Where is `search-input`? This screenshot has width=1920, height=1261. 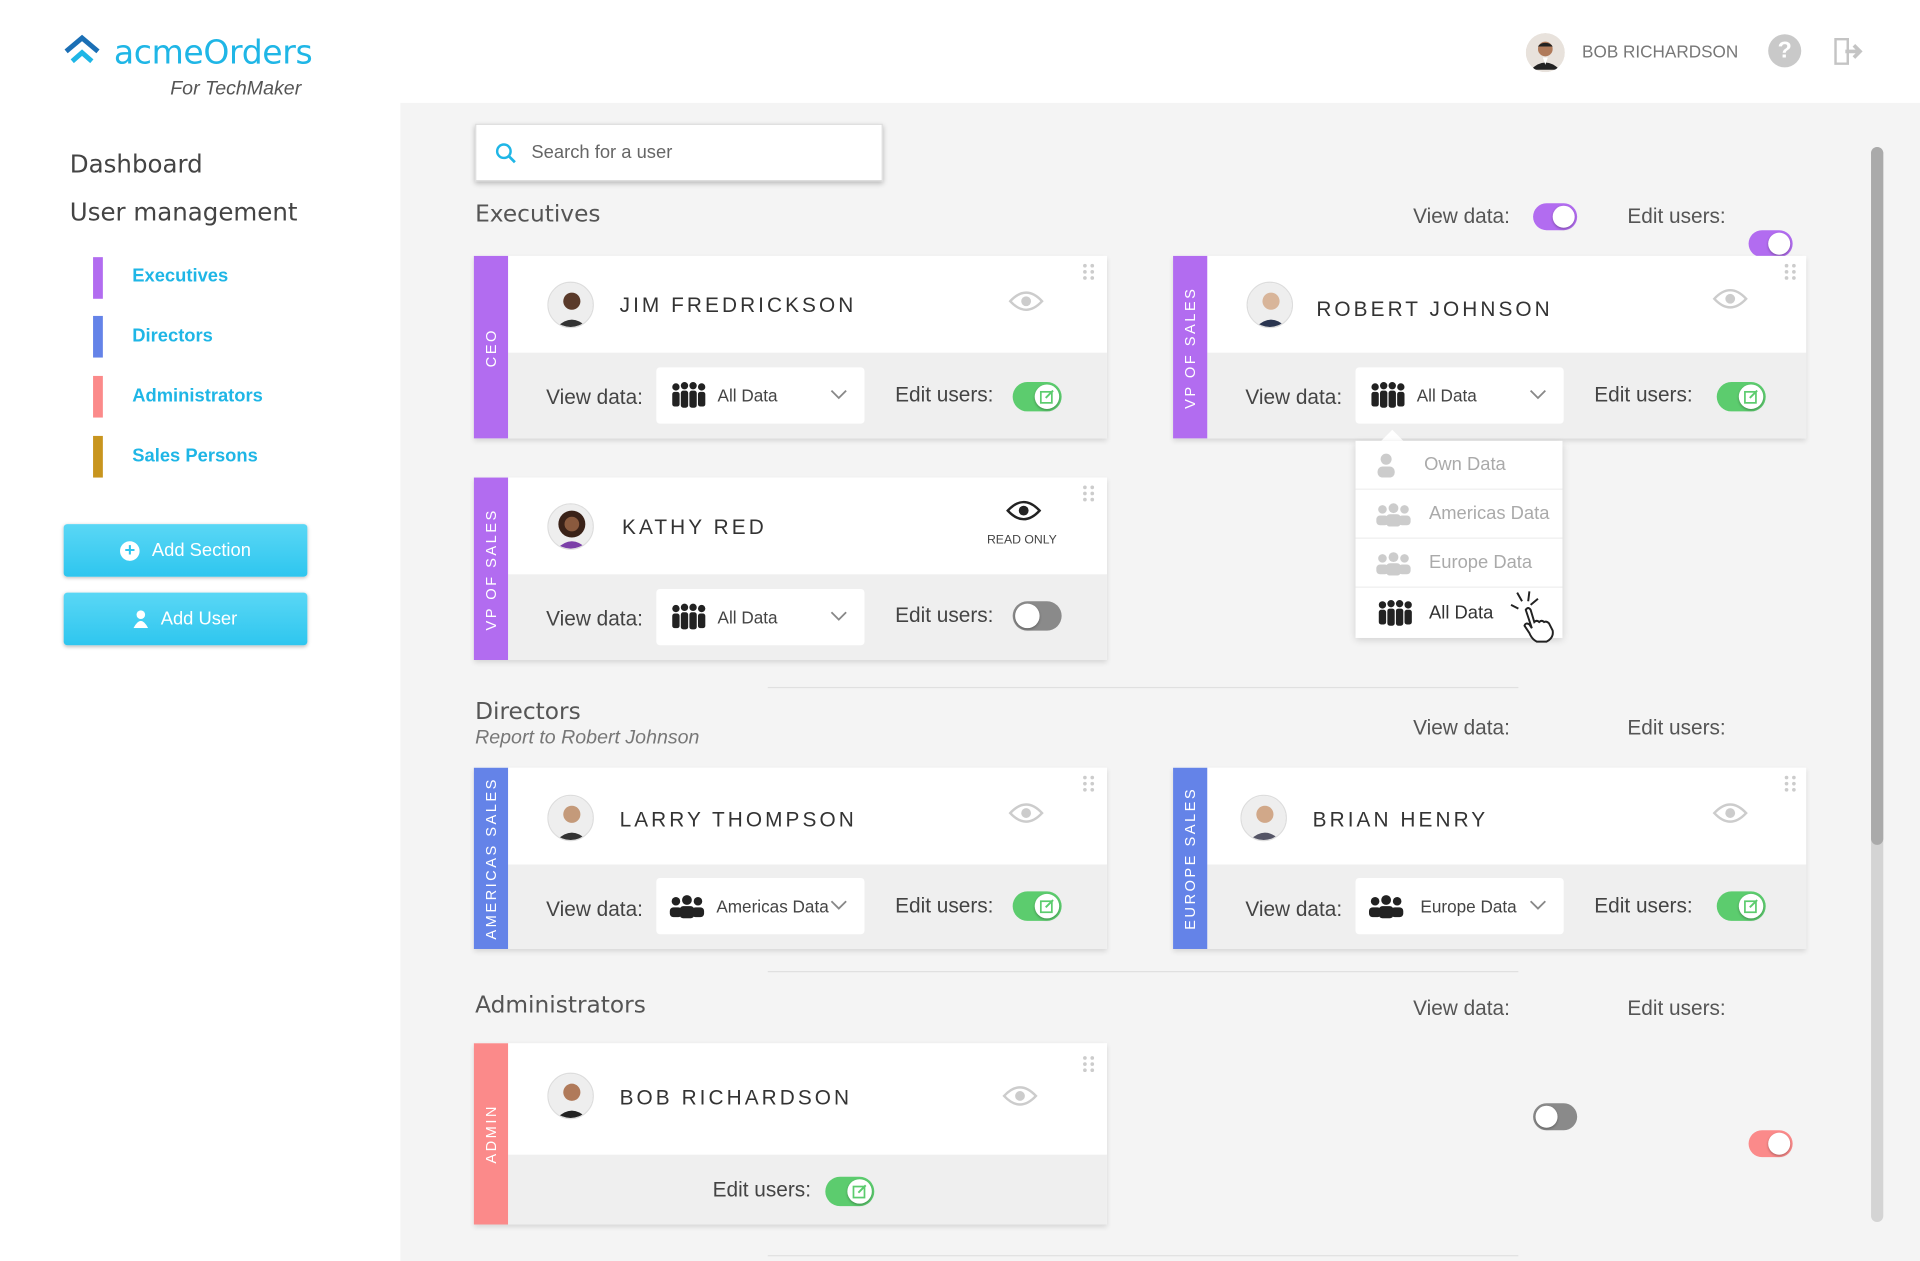
search-input is located at coordinates (697, 152).